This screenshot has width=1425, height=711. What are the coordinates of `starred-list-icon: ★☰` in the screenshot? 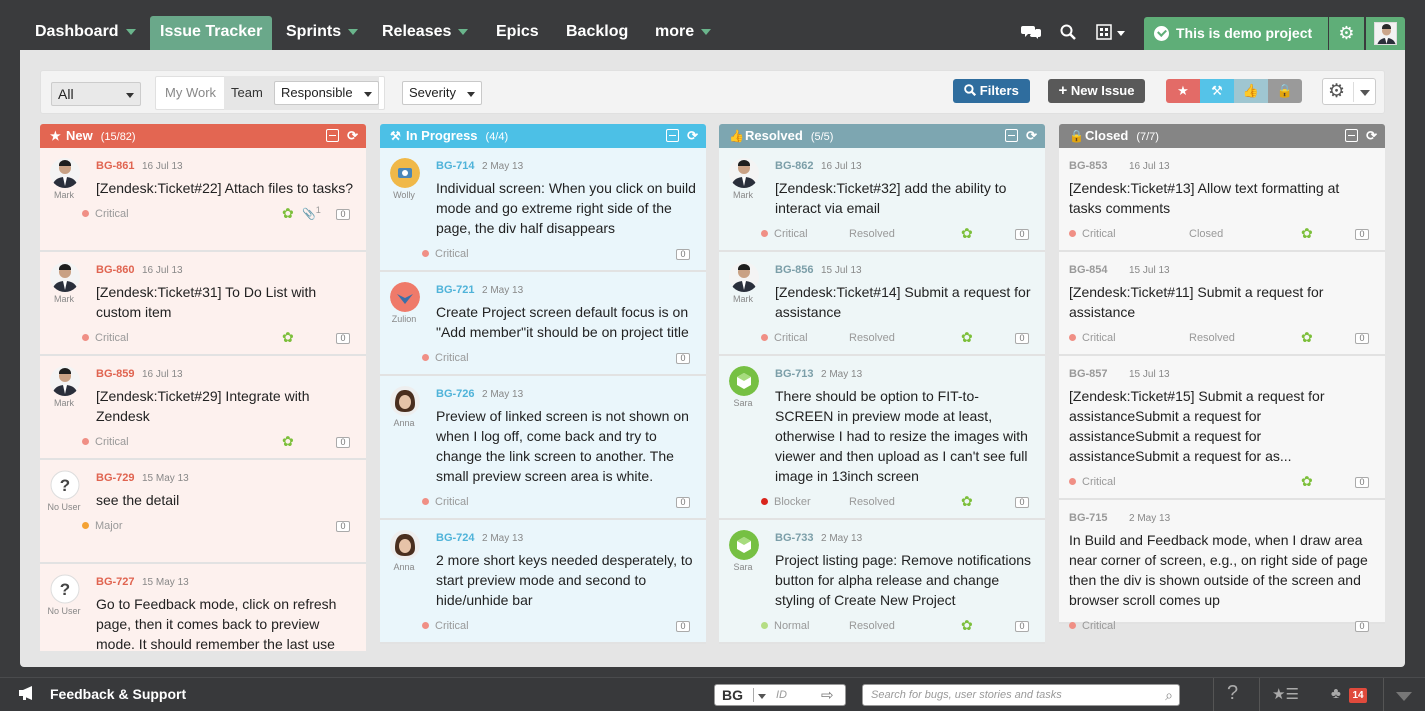 It's located at (1285, 694).